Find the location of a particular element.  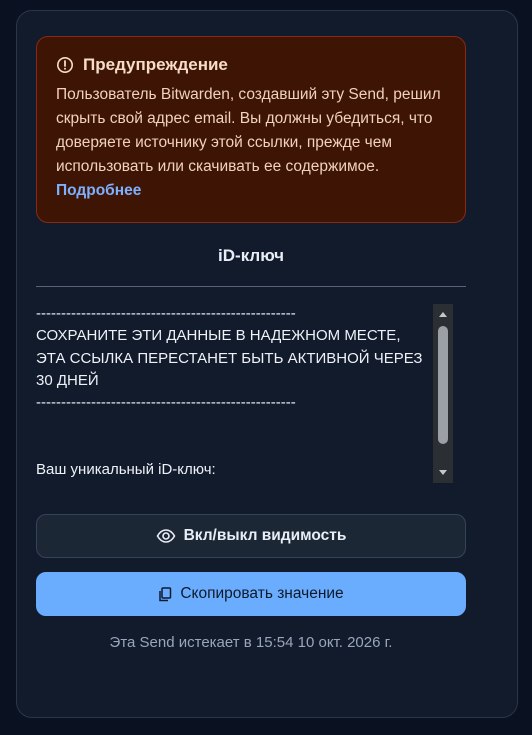

field-title: iD-ключ is located at coordinates (251, 255).